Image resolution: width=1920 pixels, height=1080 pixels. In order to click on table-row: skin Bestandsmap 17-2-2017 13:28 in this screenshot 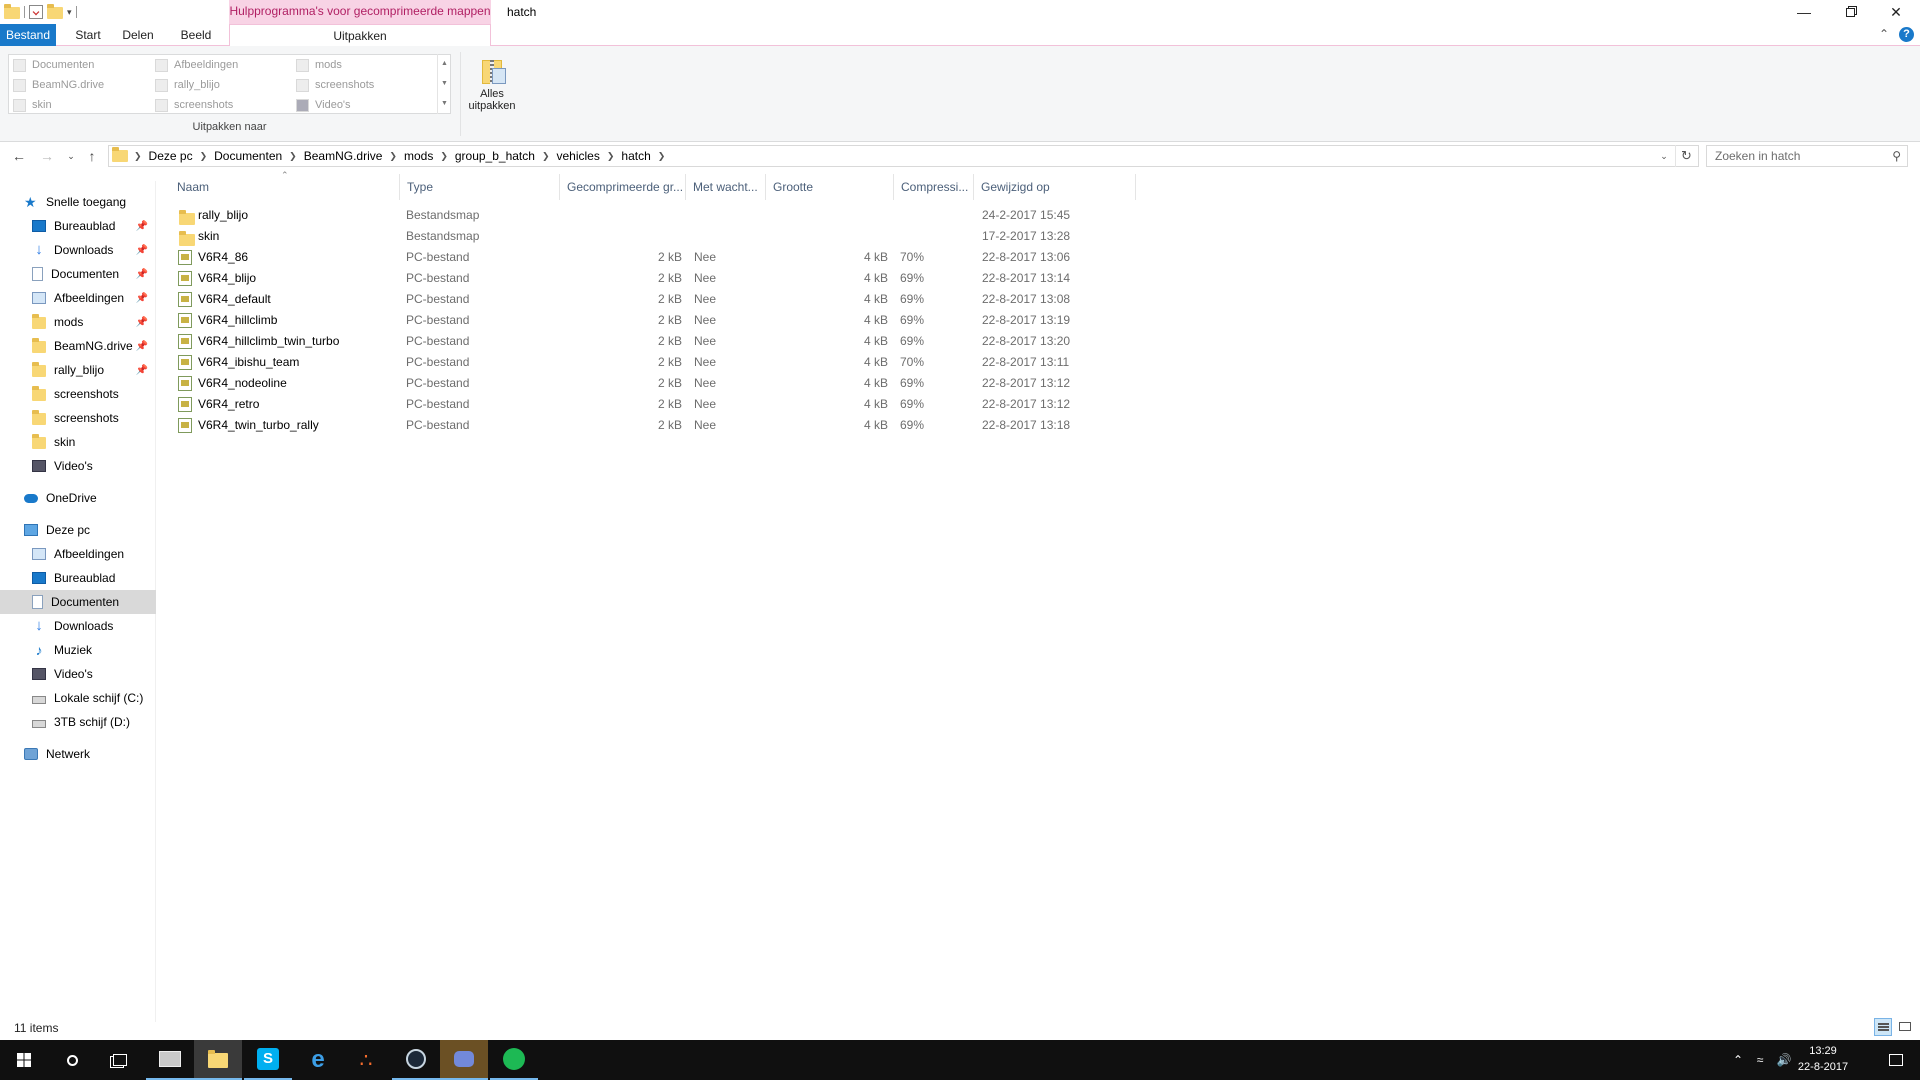, I will do `click(654, 236)`.